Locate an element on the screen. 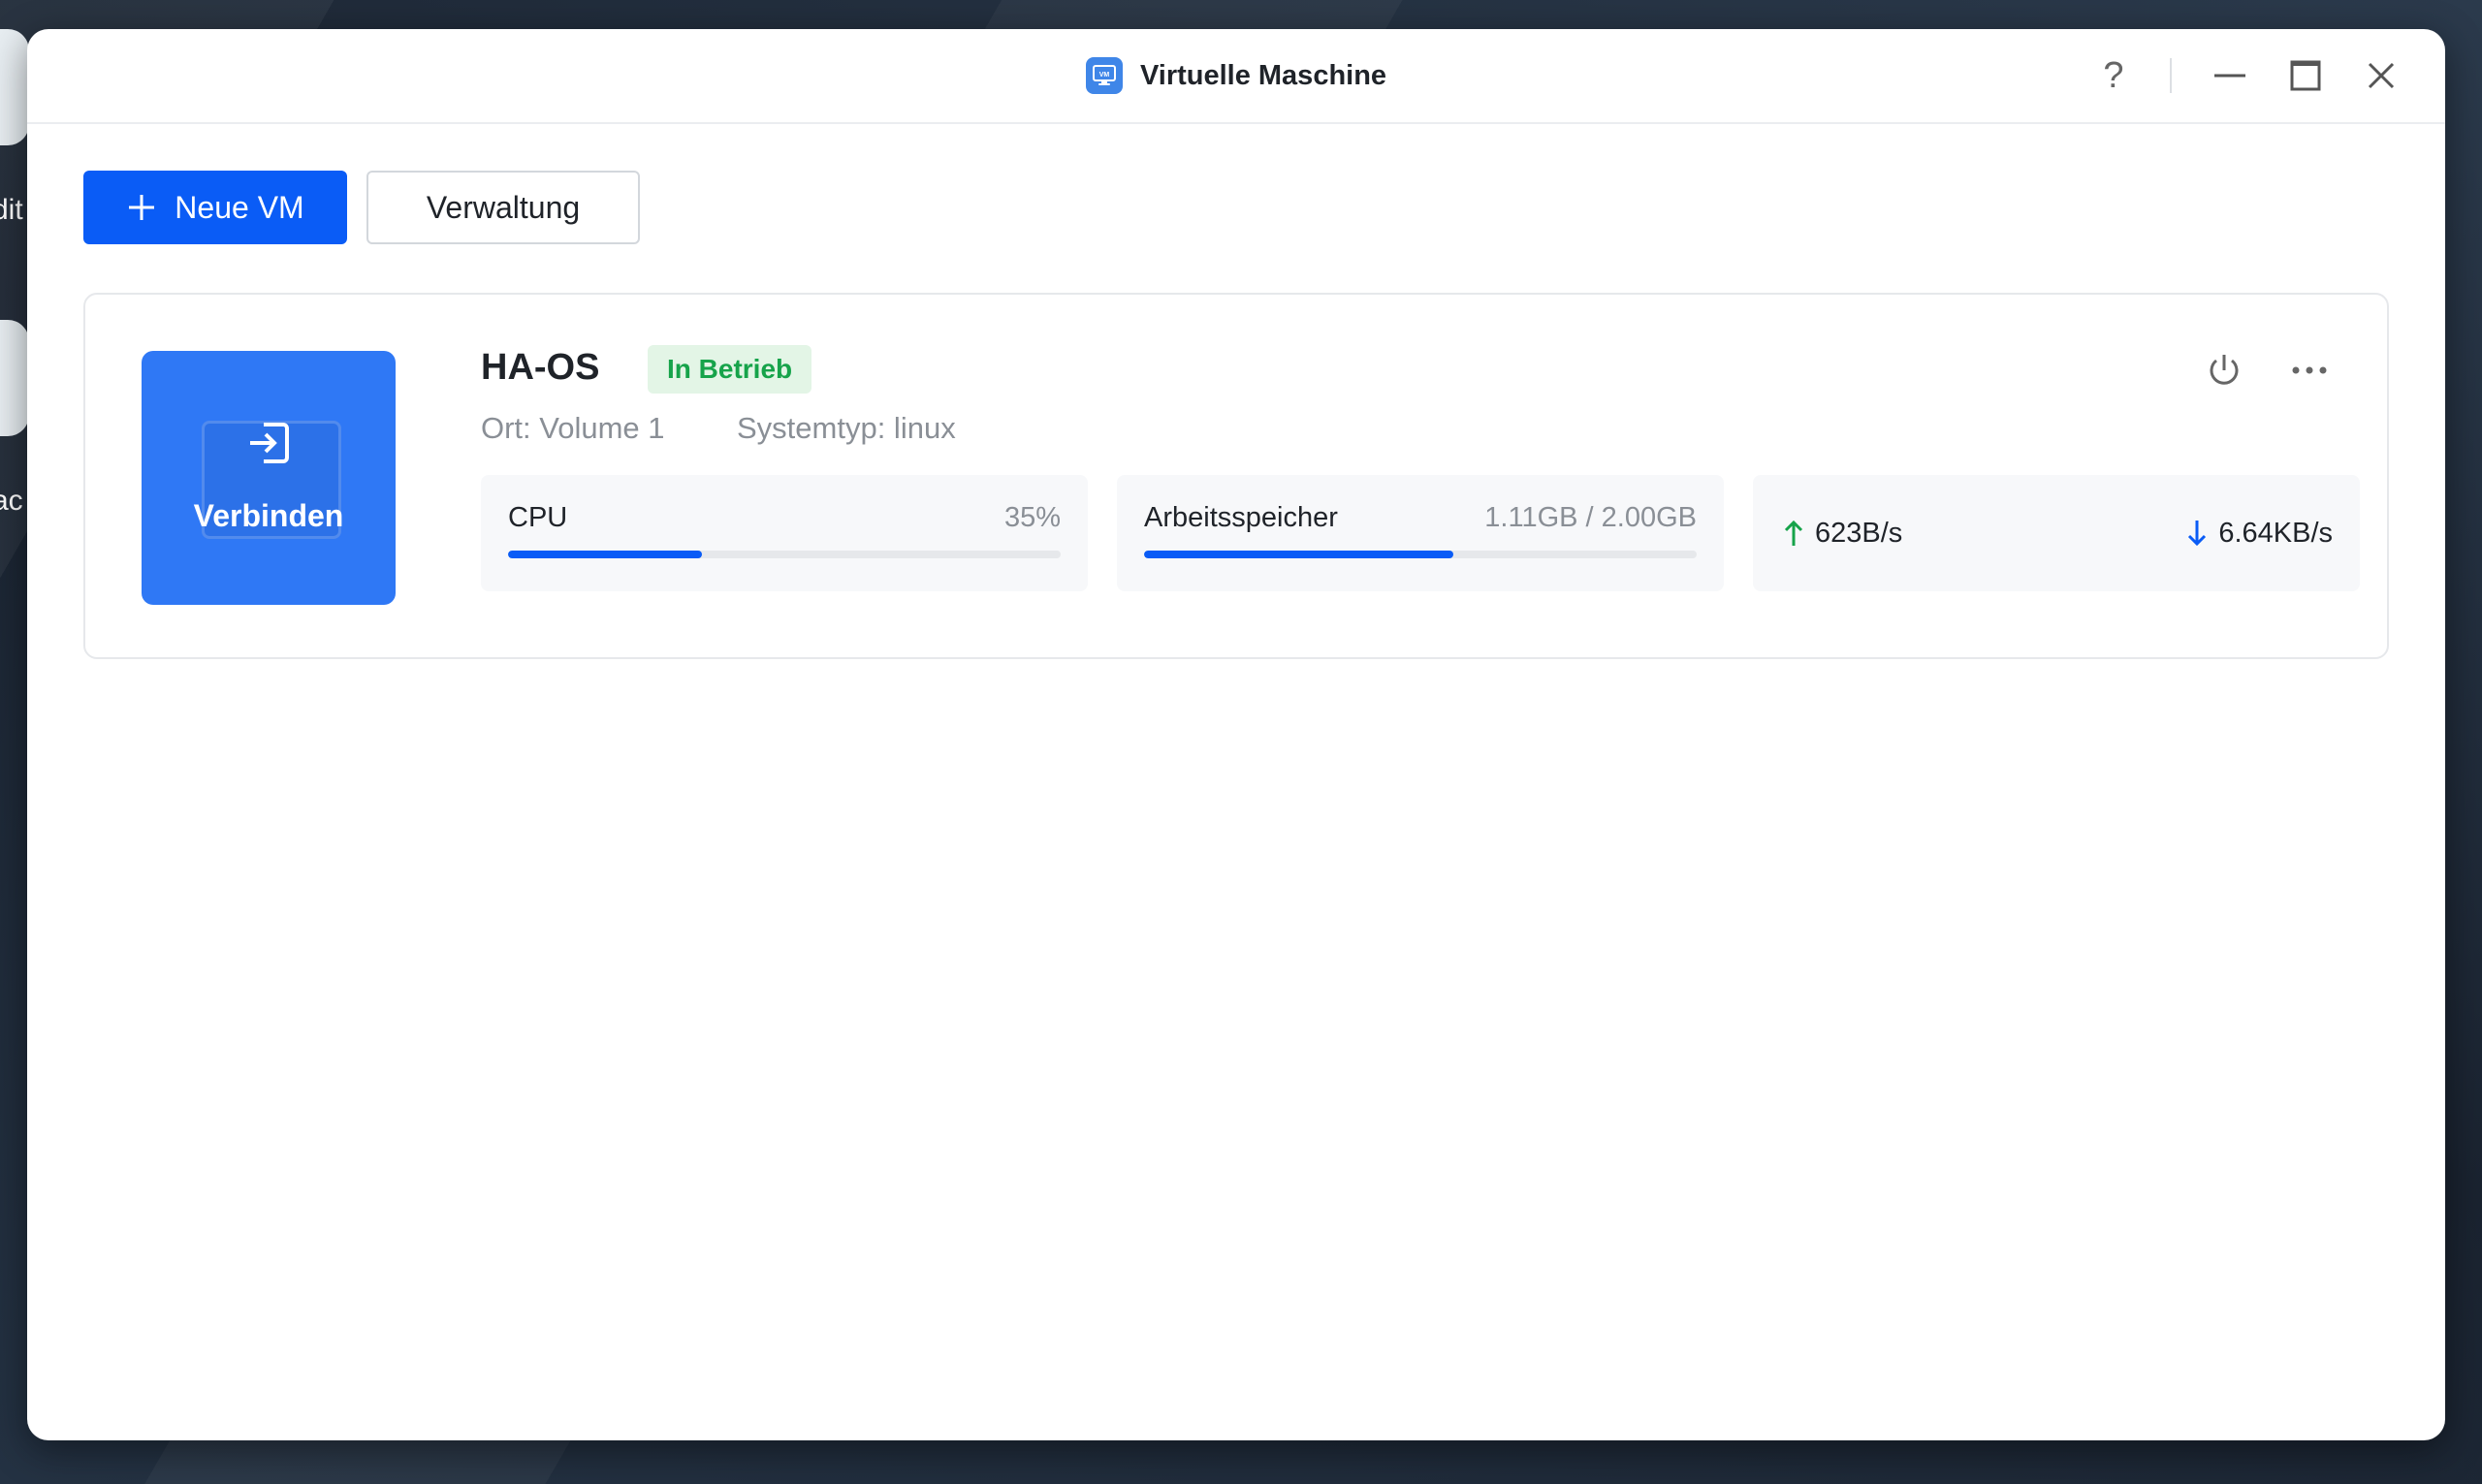 This screenshot has width=2482, height=1484. window-title: Virtuelle Maschine is located at coordinates (1263, 75).